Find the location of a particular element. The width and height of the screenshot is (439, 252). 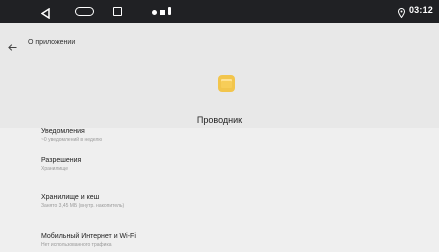

nav-back-icon is located at coordinates (45, 15).